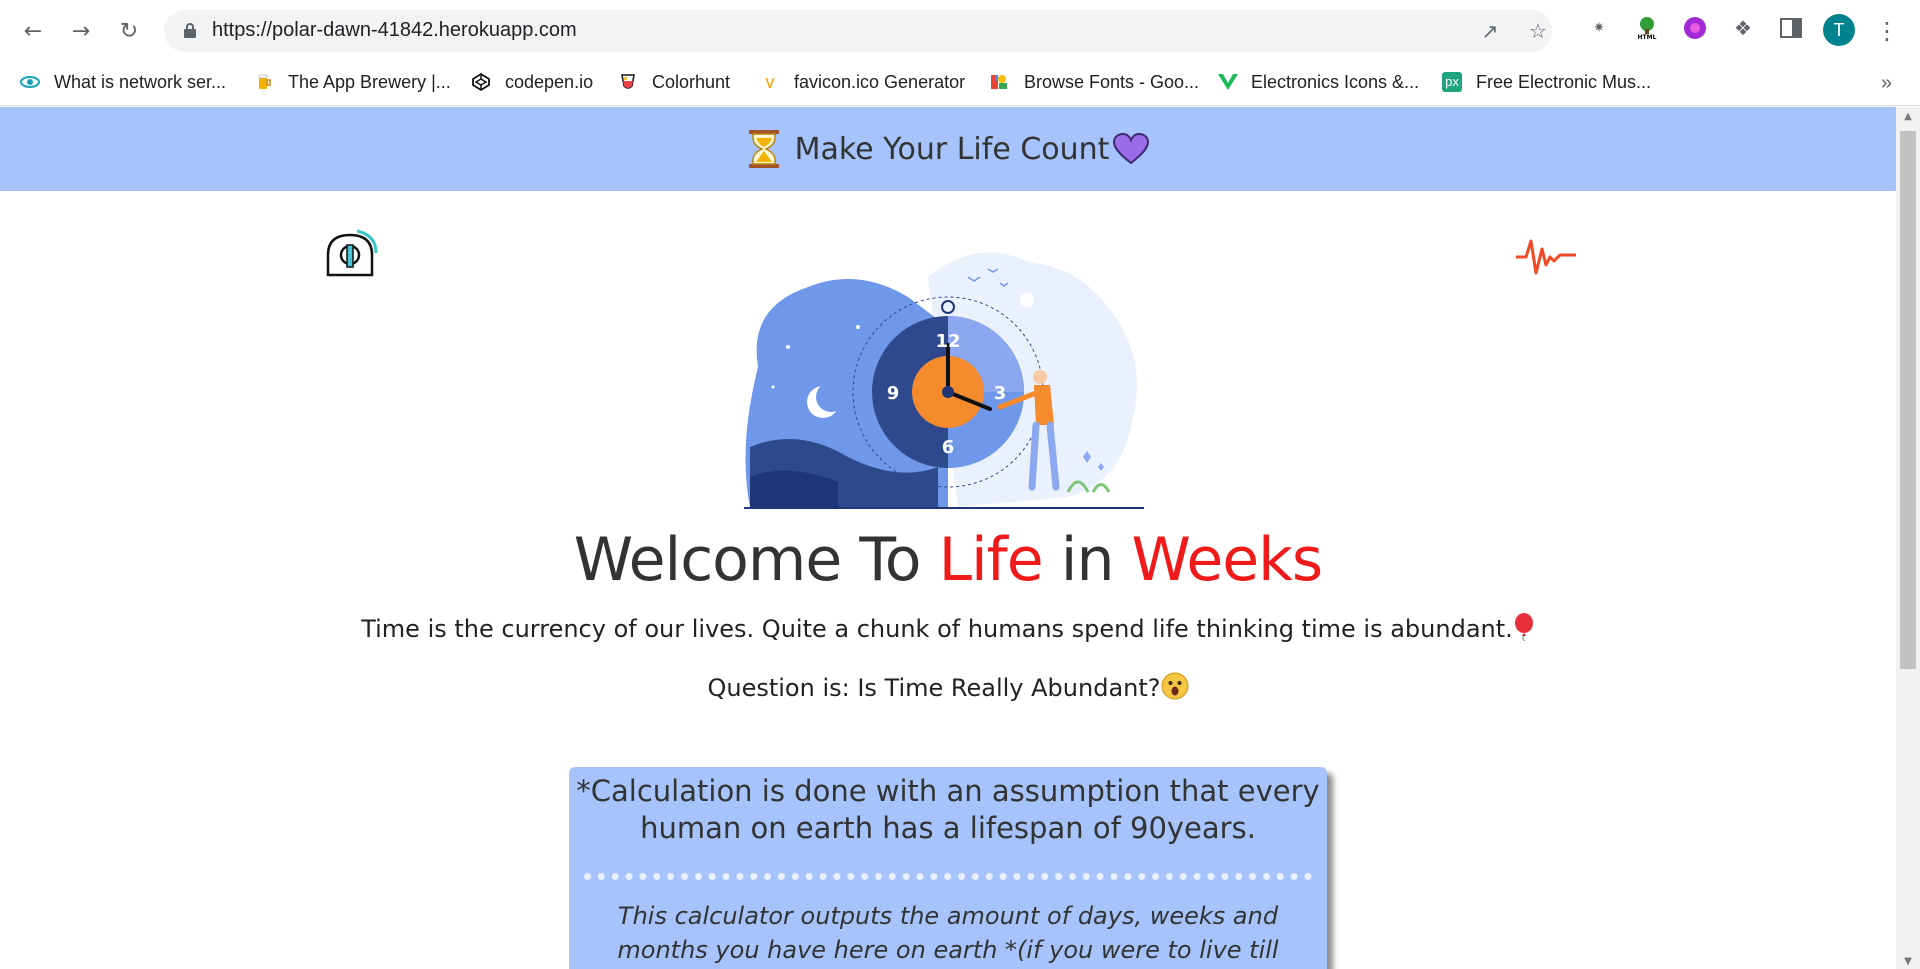  Describe the element at coordinates (30, 82) in the screenshot. I see `eye-icon` at that location.